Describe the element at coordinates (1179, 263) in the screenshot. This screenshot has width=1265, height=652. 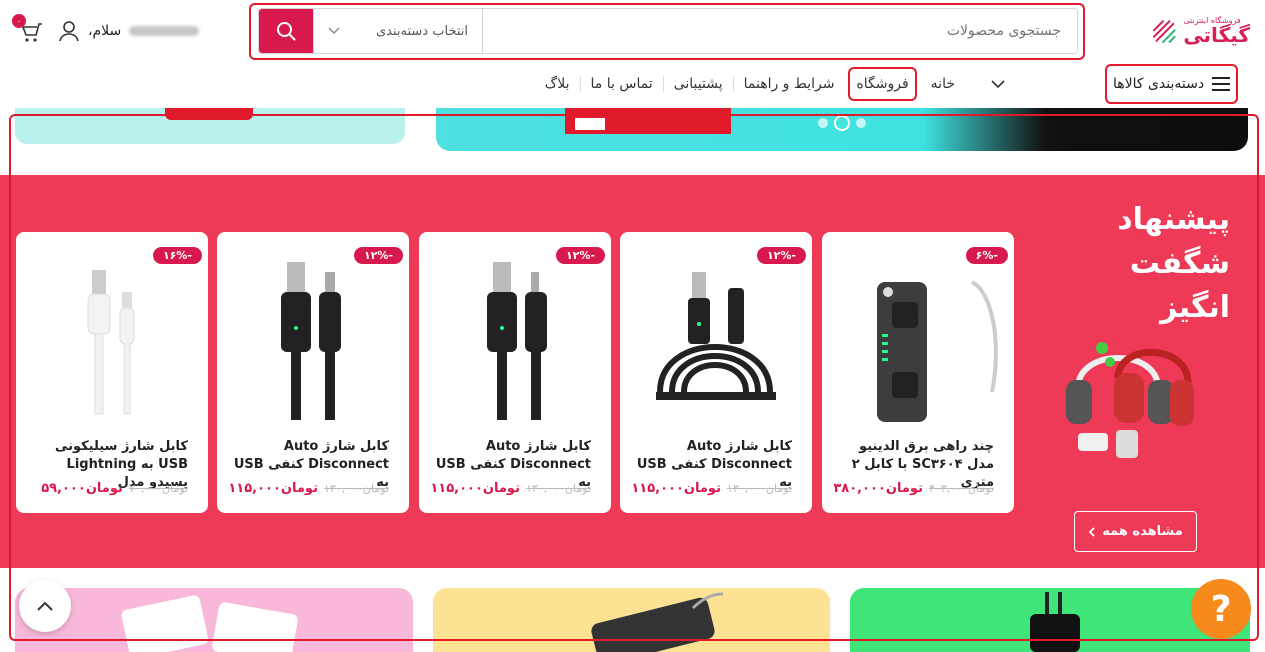
I see `amazing-title-line: شگفت` at that location.